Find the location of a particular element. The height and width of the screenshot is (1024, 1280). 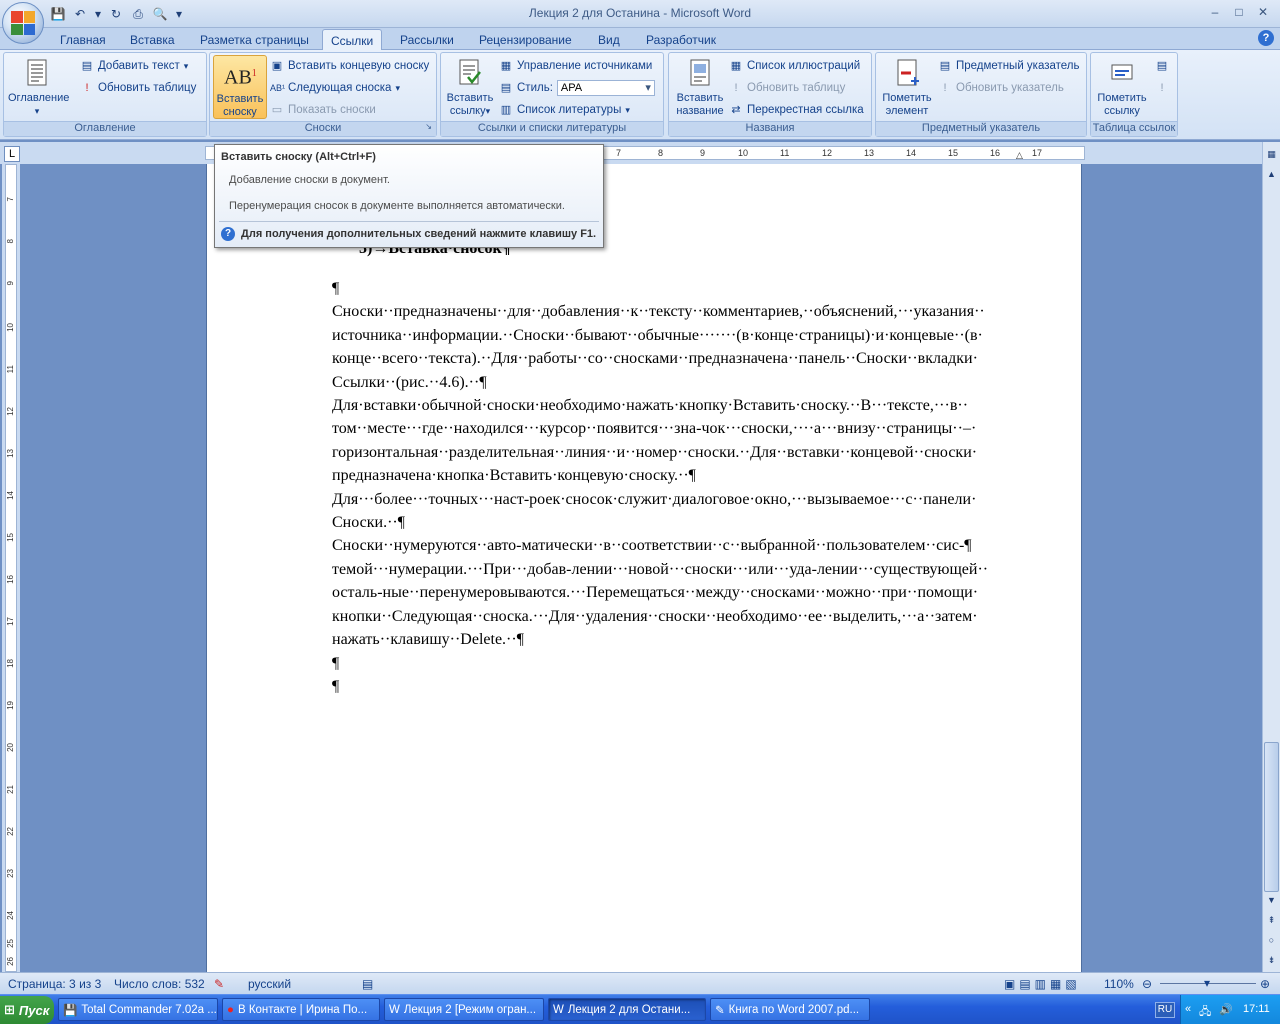

scroll-up-icon: ▲ is located at coordinates (1271, 174).